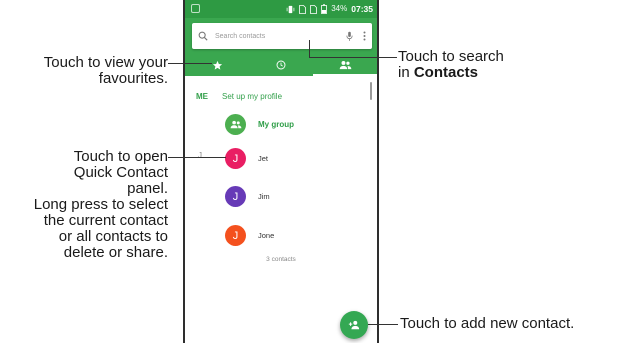  I want to click on battery-percent: 34%, so click(339, 8).